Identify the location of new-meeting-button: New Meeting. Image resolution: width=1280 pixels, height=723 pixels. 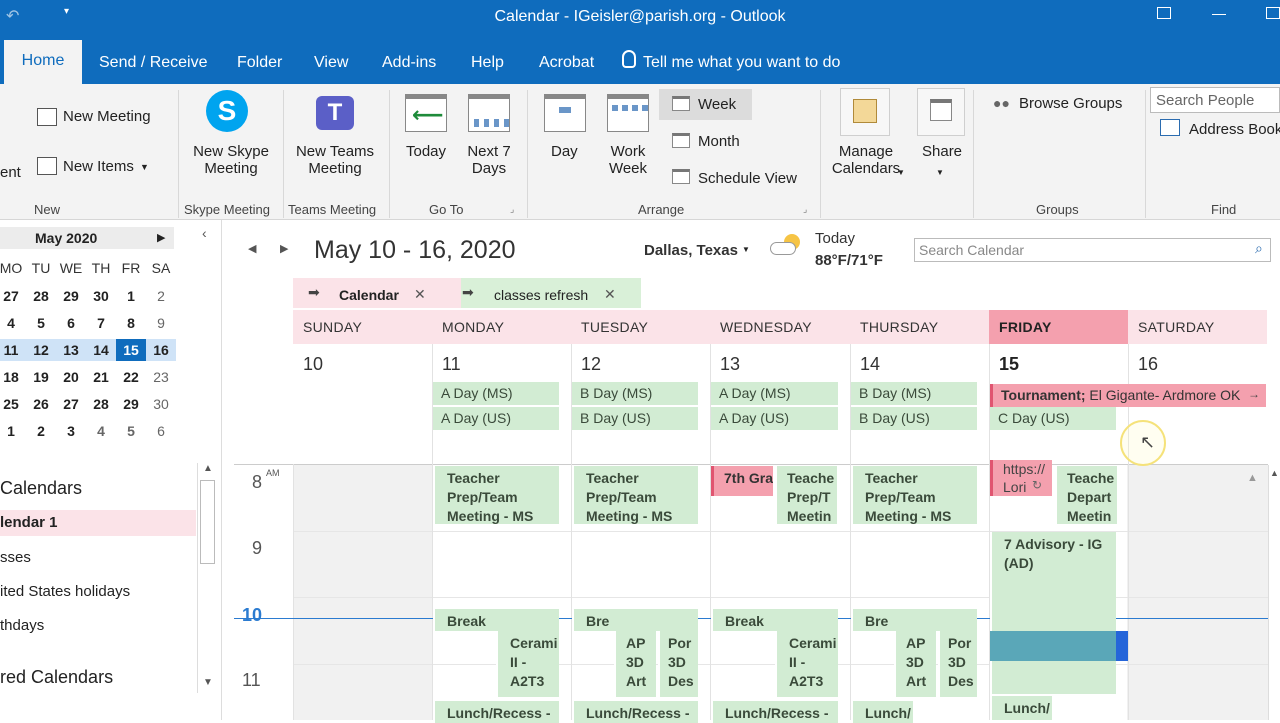
(107, 116).